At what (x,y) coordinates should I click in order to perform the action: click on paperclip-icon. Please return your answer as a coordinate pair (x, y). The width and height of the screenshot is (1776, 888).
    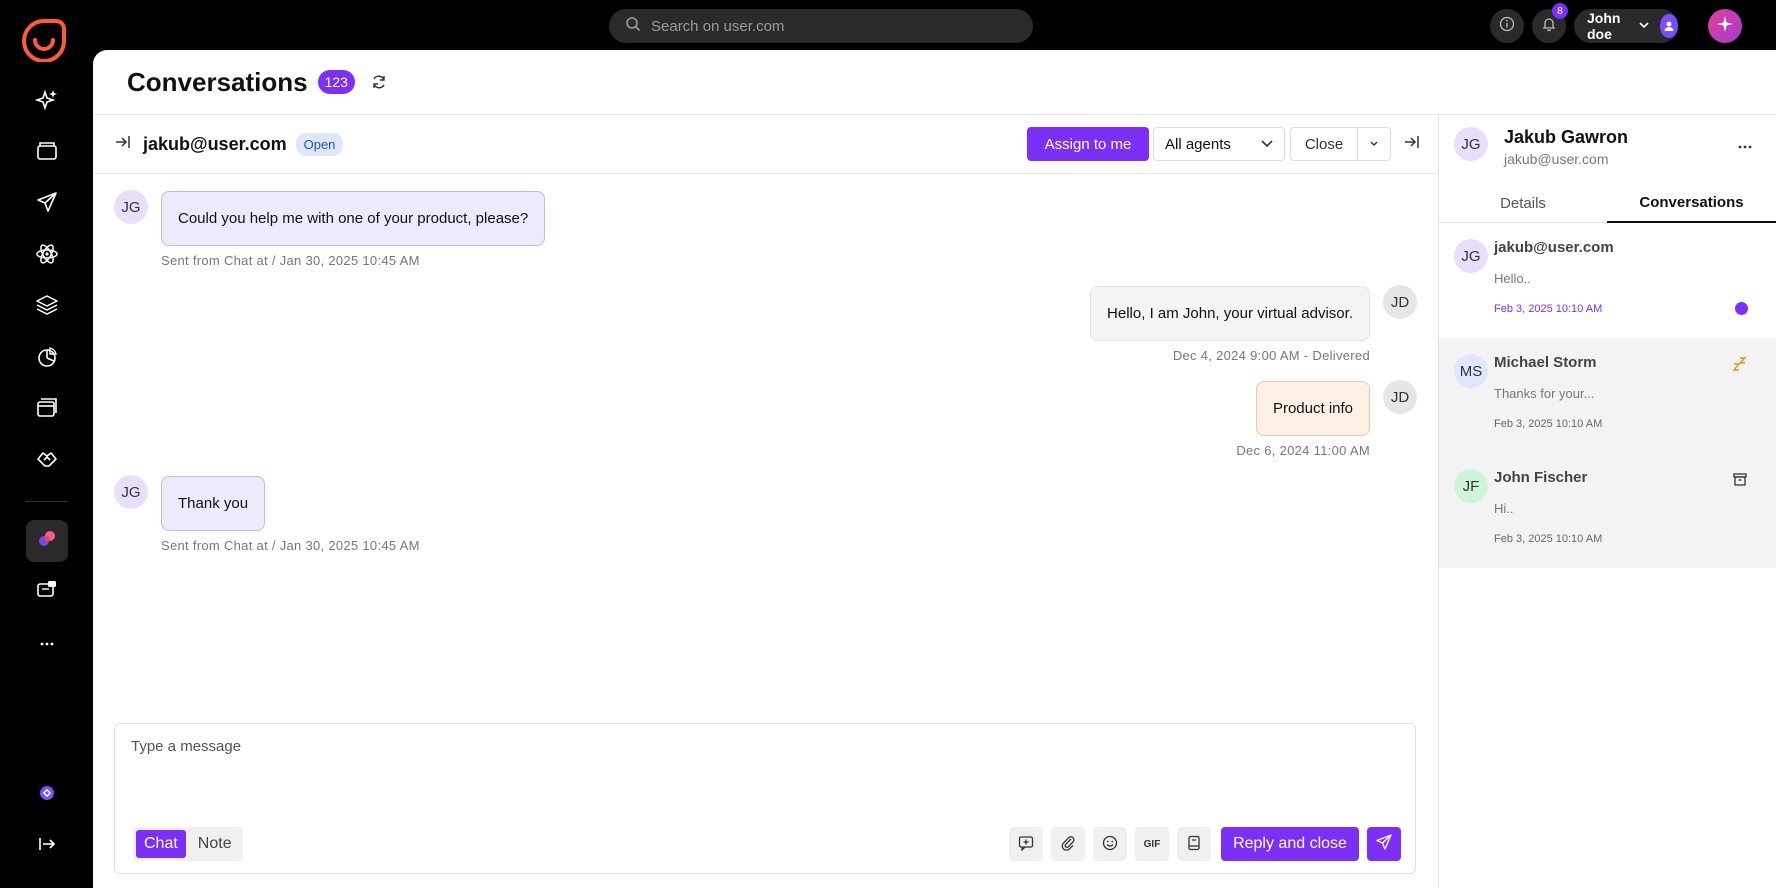
    Looking at the image, I should click on (1068, 844).